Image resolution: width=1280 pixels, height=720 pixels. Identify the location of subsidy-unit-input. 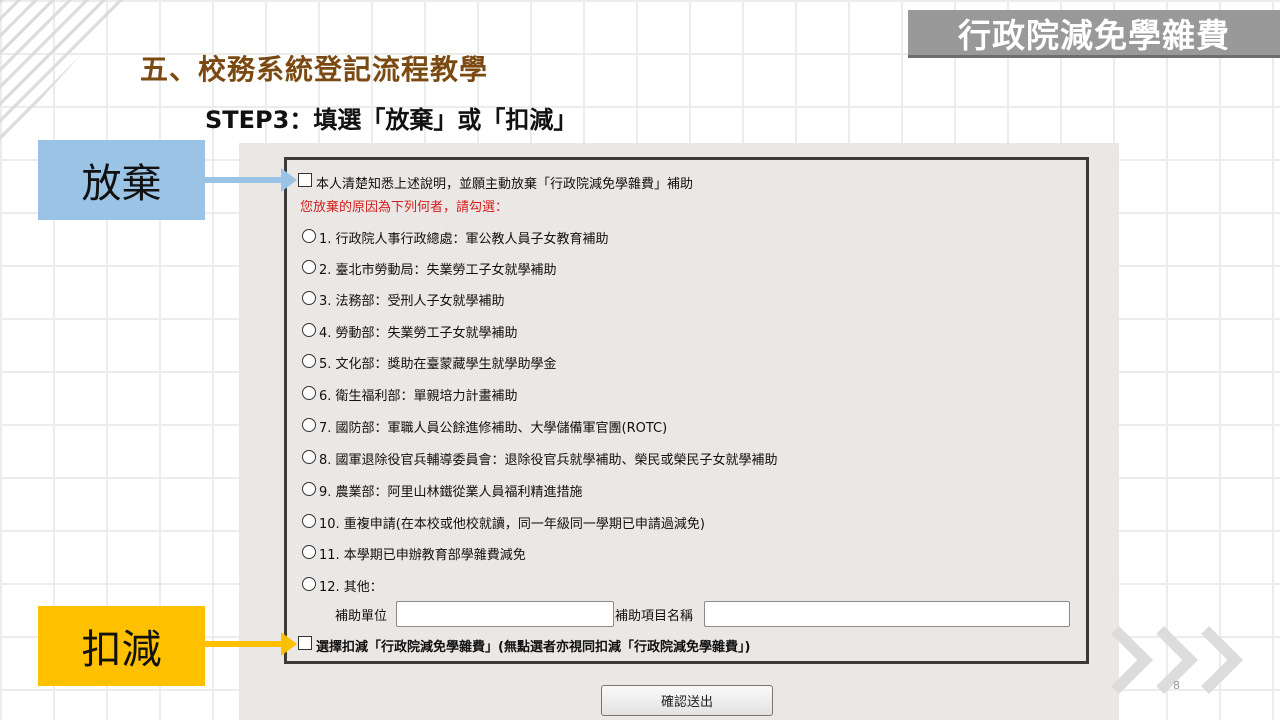
(505, 614).